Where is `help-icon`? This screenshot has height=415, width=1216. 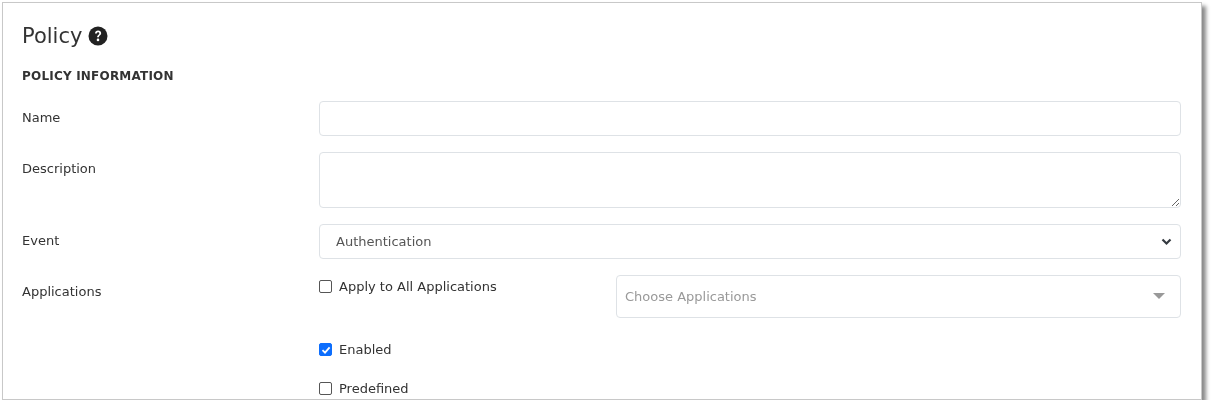 help-icon is located at coordinates (98, 36).